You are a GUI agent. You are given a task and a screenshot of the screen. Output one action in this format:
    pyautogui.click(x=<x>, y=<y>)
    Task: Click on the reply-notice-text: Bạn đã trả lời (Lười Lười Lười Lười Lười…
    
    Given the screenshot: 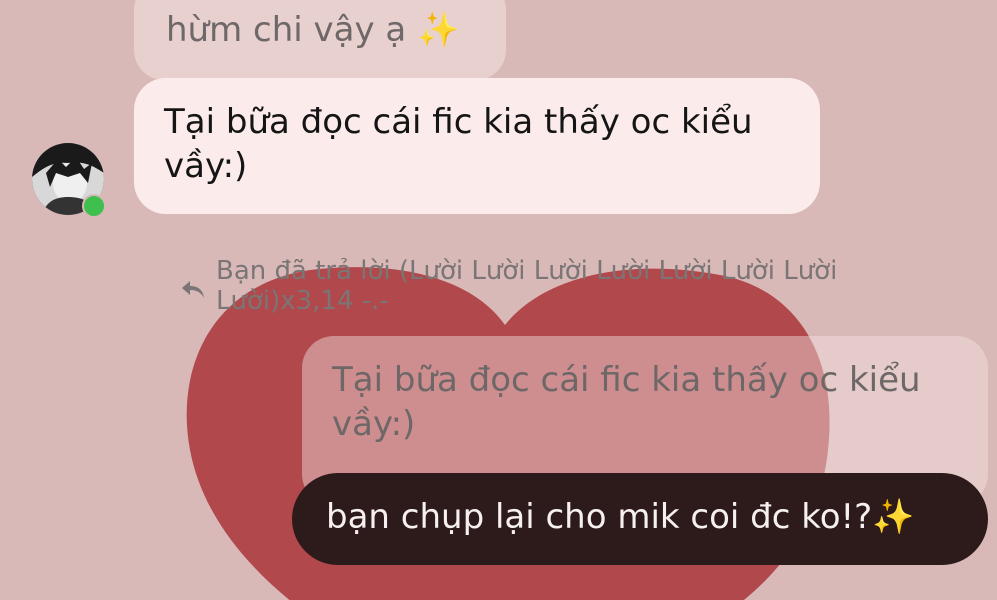 What is the action you would take?
    pyautogui.click(x=527, y=286)
    